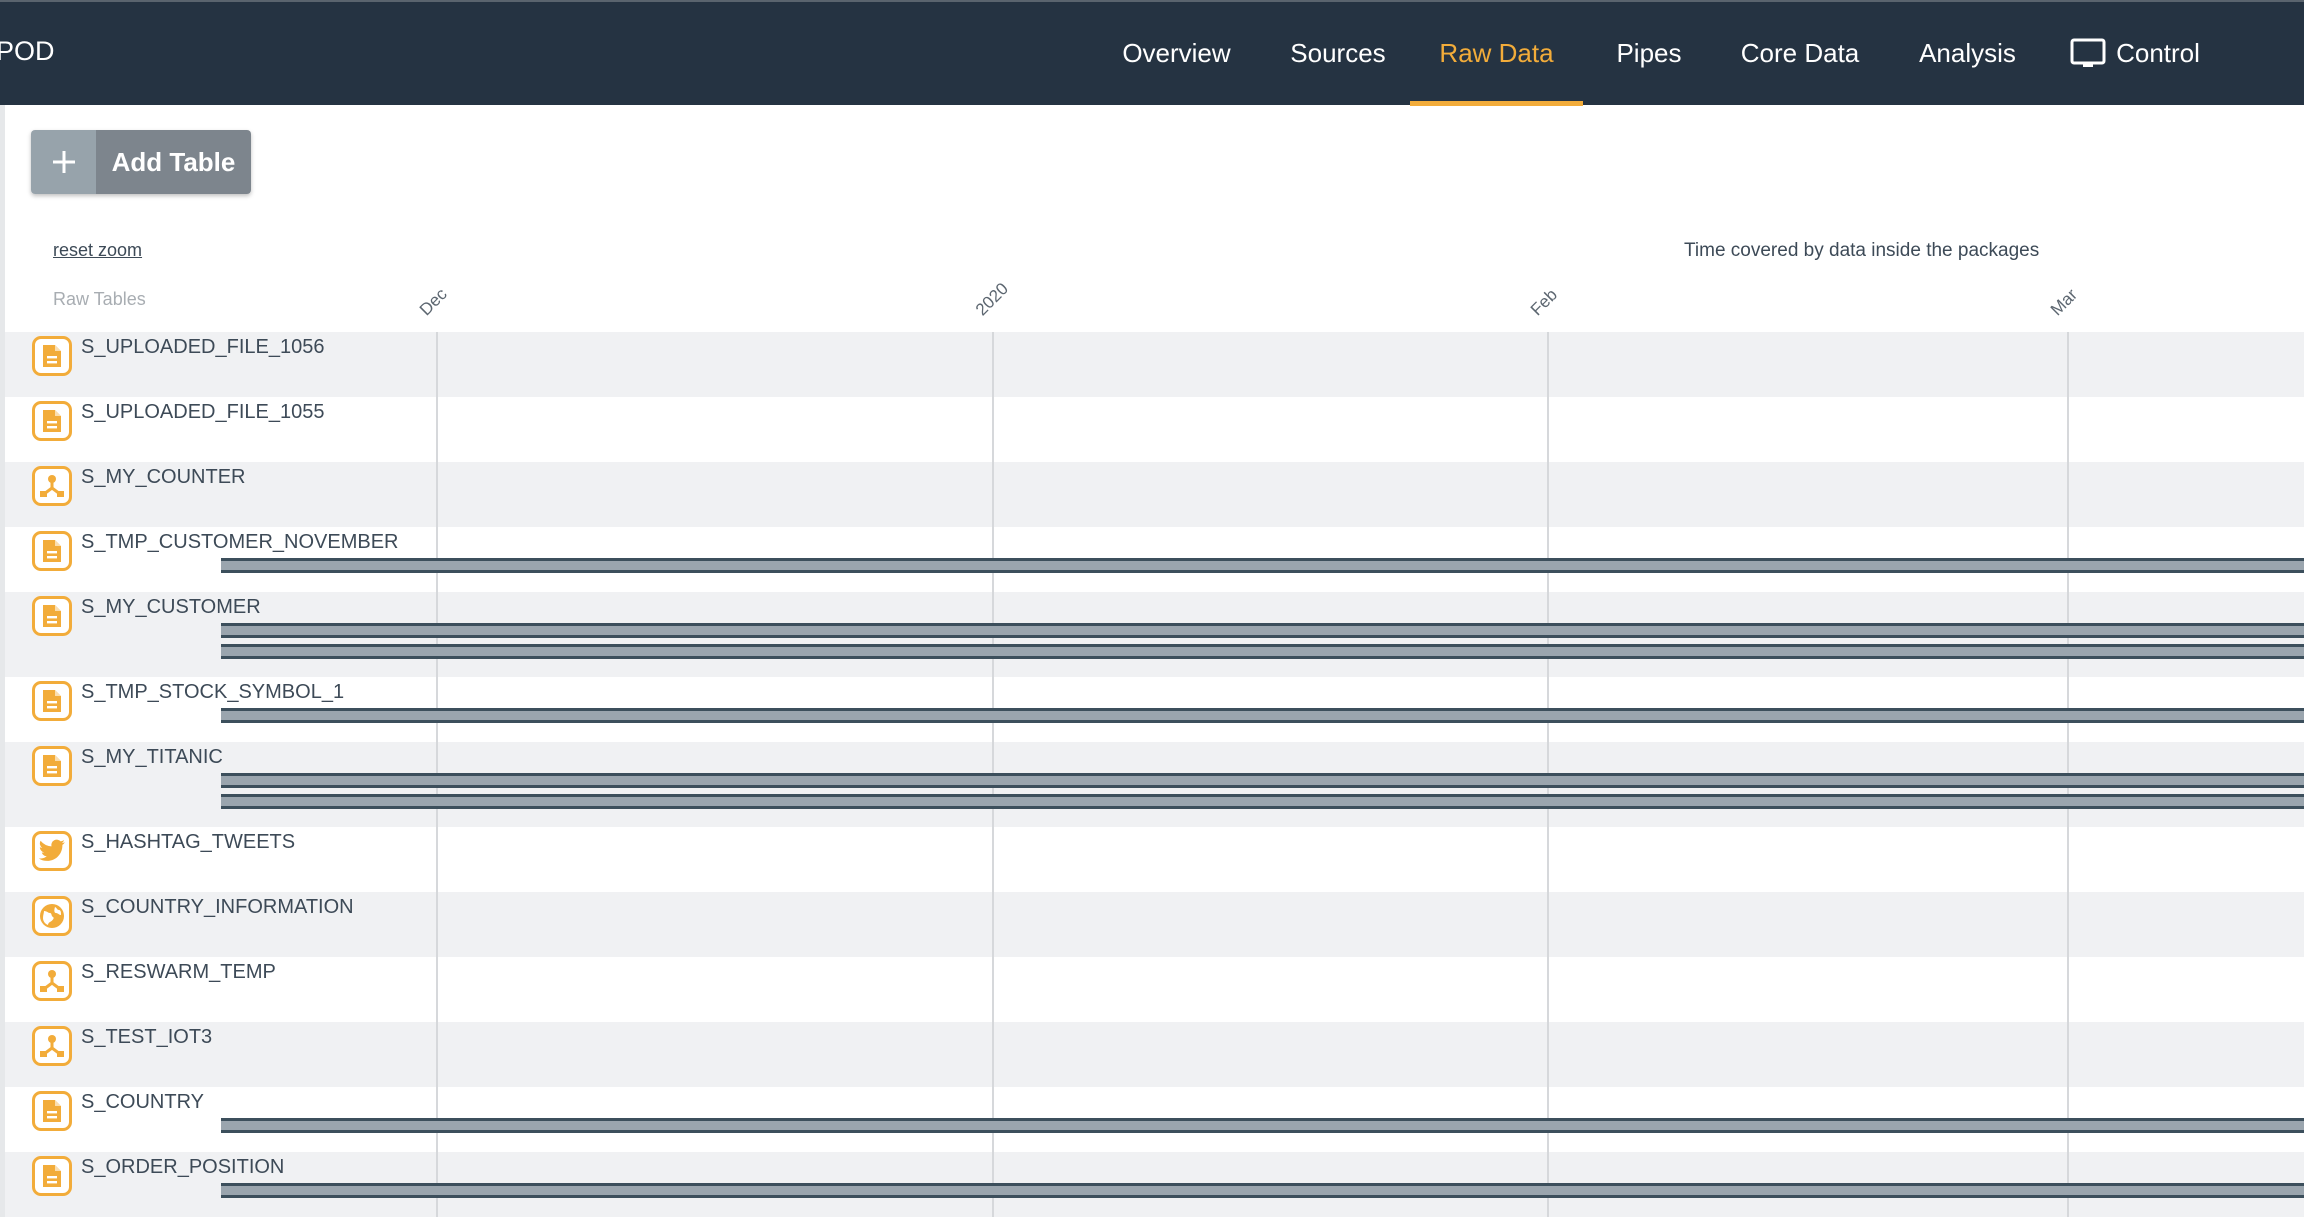  Describe the element at coordinates (1544, 302) in the screenshot. I see `axis-tick-label: Feb` at that location.